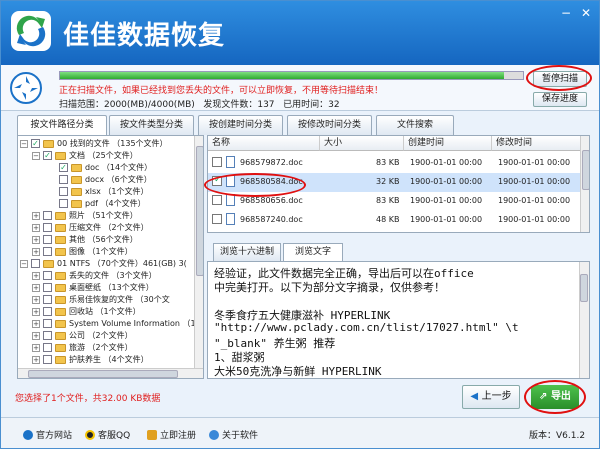  What do you see at coordinates (566, 13) in the screenshot?
I see `minimize-icon: −` at bounding box center [566, 13].